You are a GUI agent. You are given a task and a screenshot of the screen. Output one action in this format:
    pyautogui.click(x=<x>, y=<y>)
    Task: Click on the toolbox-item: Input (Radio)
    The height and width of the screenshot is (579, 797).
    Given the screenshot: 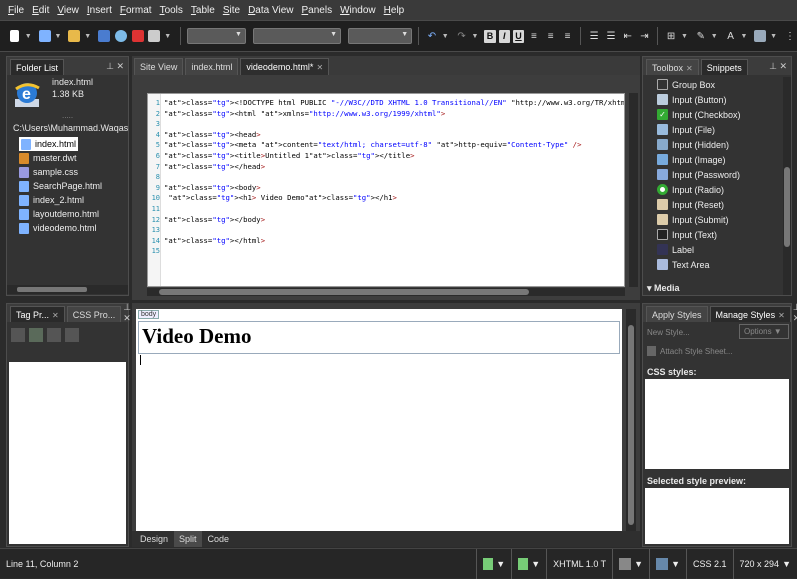 What is the action you would take?
    pyautogui.click(x=690, y=189)
    